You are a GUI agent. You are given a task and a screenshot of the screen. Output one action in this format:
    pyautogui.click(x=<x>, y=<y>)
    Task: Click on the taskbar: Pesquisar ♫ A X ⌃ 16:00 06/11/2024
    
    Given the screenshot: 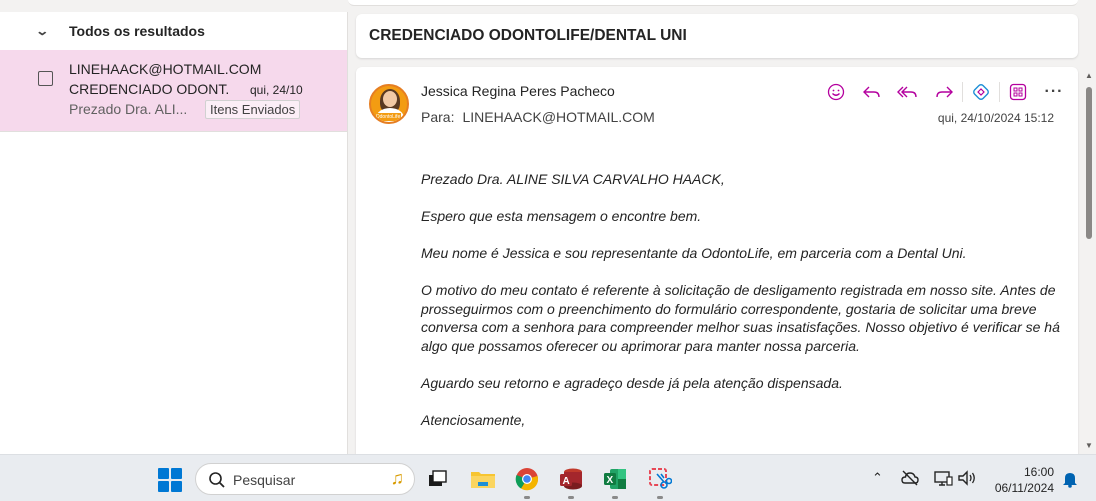 What is the action you would take?
    pyautogui.click(x=548, y=477)
    